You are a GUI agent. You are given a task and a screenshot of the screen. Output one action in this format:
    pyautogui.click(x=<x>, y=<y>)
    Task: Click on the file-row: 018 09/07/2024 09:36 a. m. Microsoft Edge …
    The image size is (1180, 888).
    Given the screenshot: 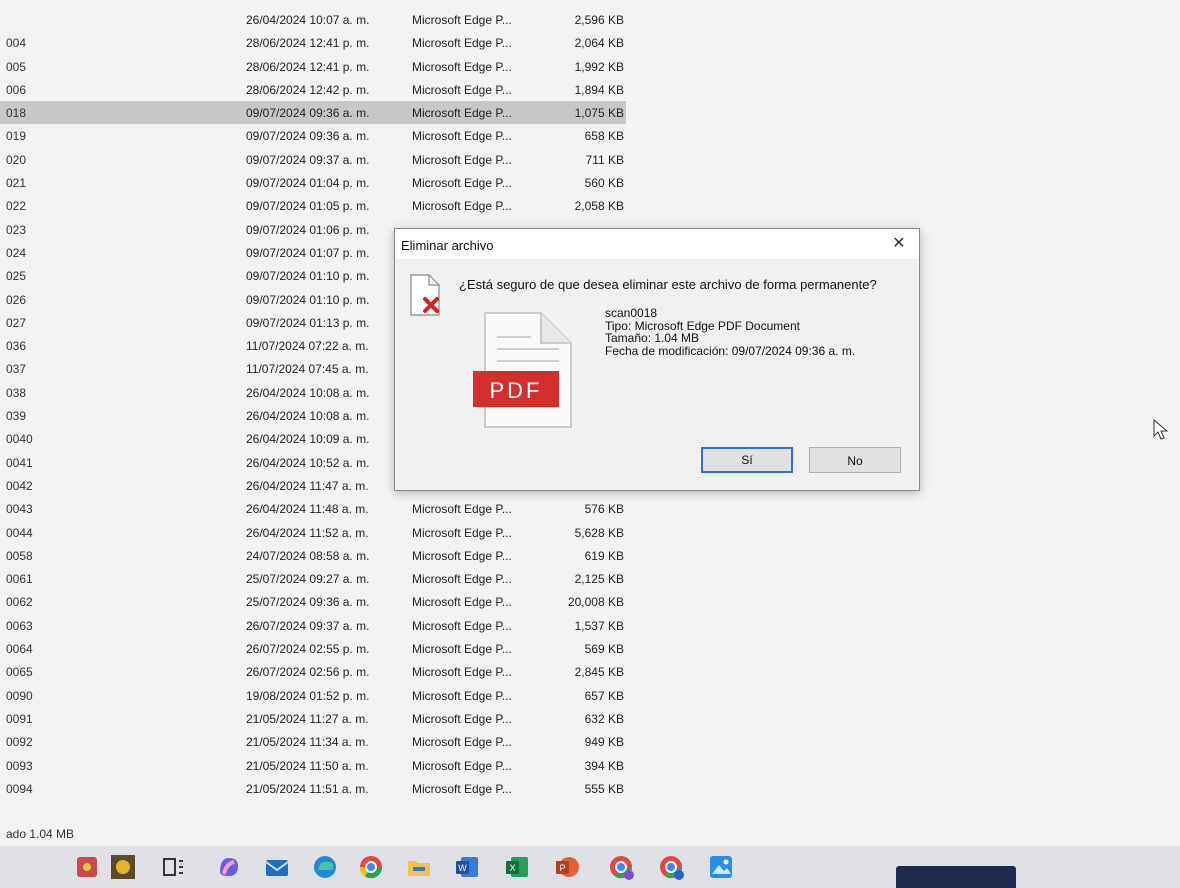 What is the action you would take?
    pyautogui.click(x=313, y=113)
    